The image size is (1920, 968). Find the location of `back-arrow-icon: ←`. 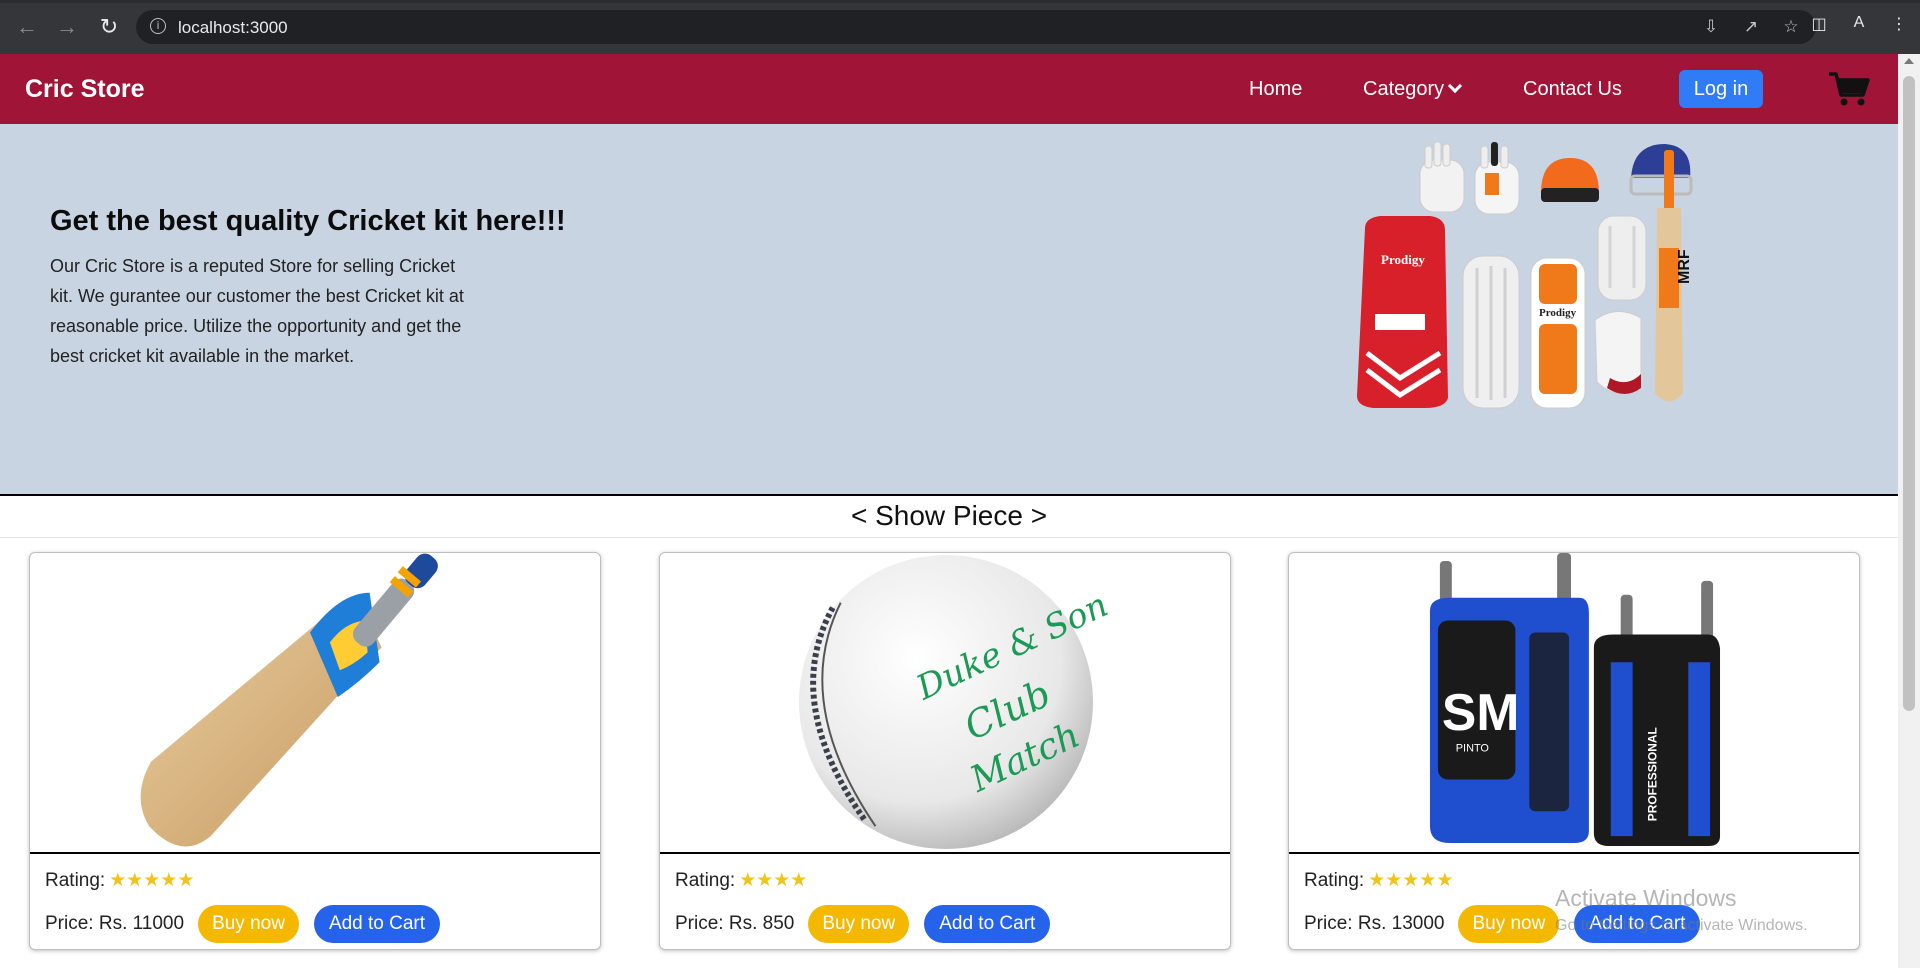

back-arrow-icon: ← is located at coordinates (27, 27).